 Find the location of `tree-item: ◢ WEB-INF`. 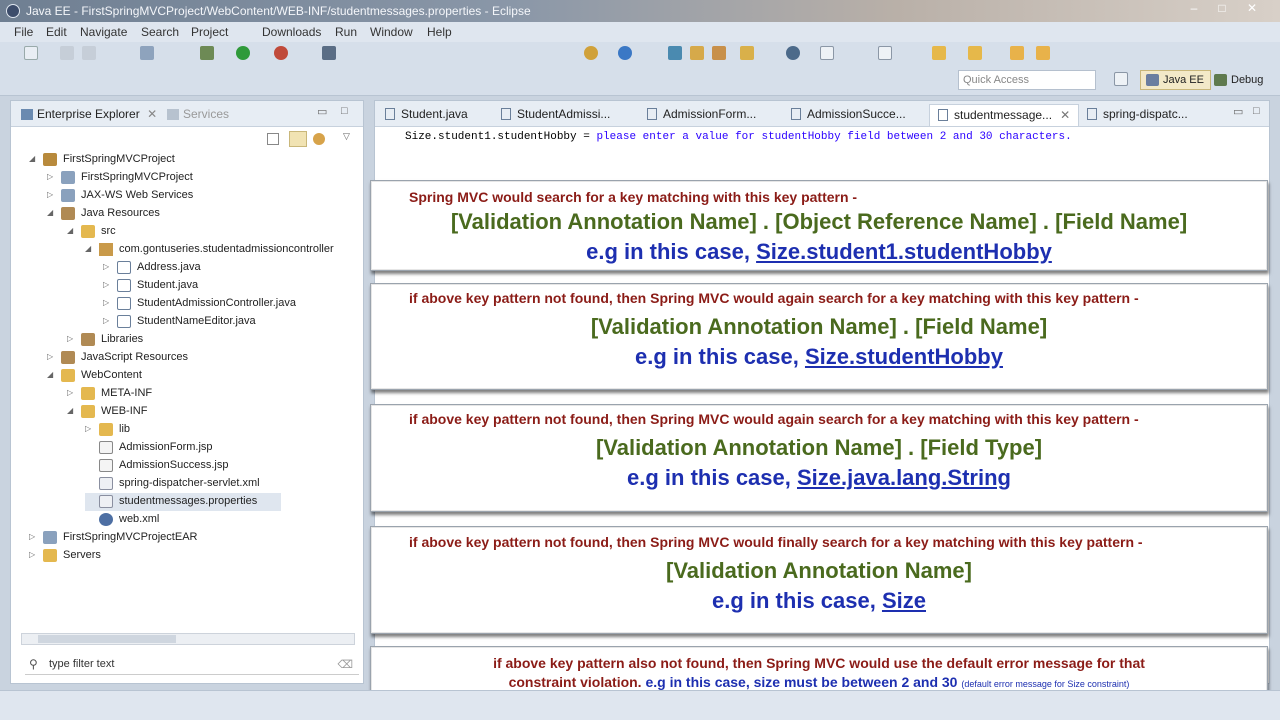

tree-item: ◢ WEB-INF is located at coordinates (213, 412).